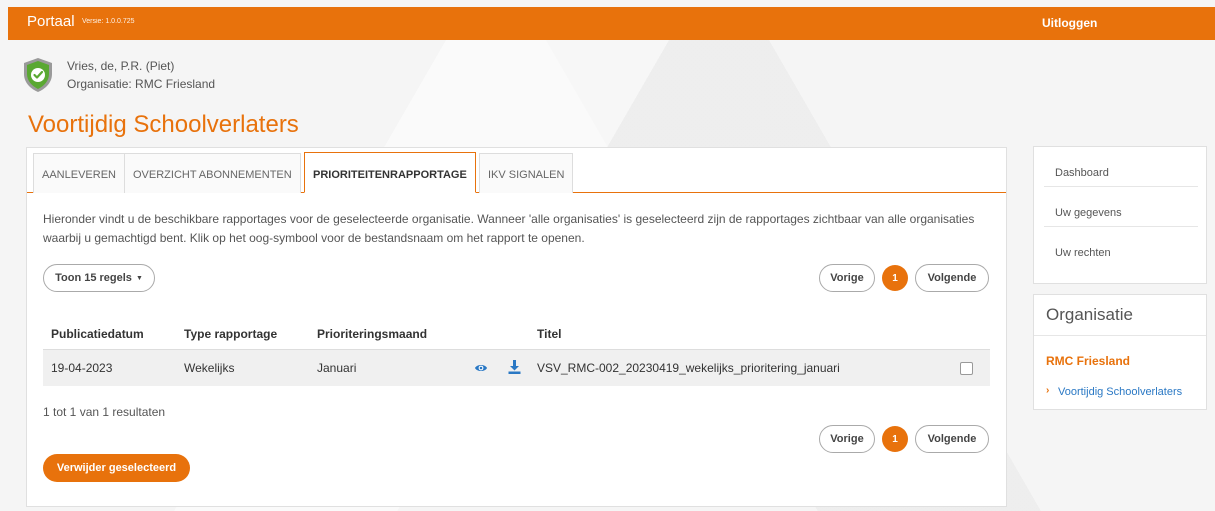 The height and width of the screenshot is (511, 1215). Describe the element at coordinates (952, 439) in the screenshot. I see `next-page-button-bottom: Volgende` at that location.